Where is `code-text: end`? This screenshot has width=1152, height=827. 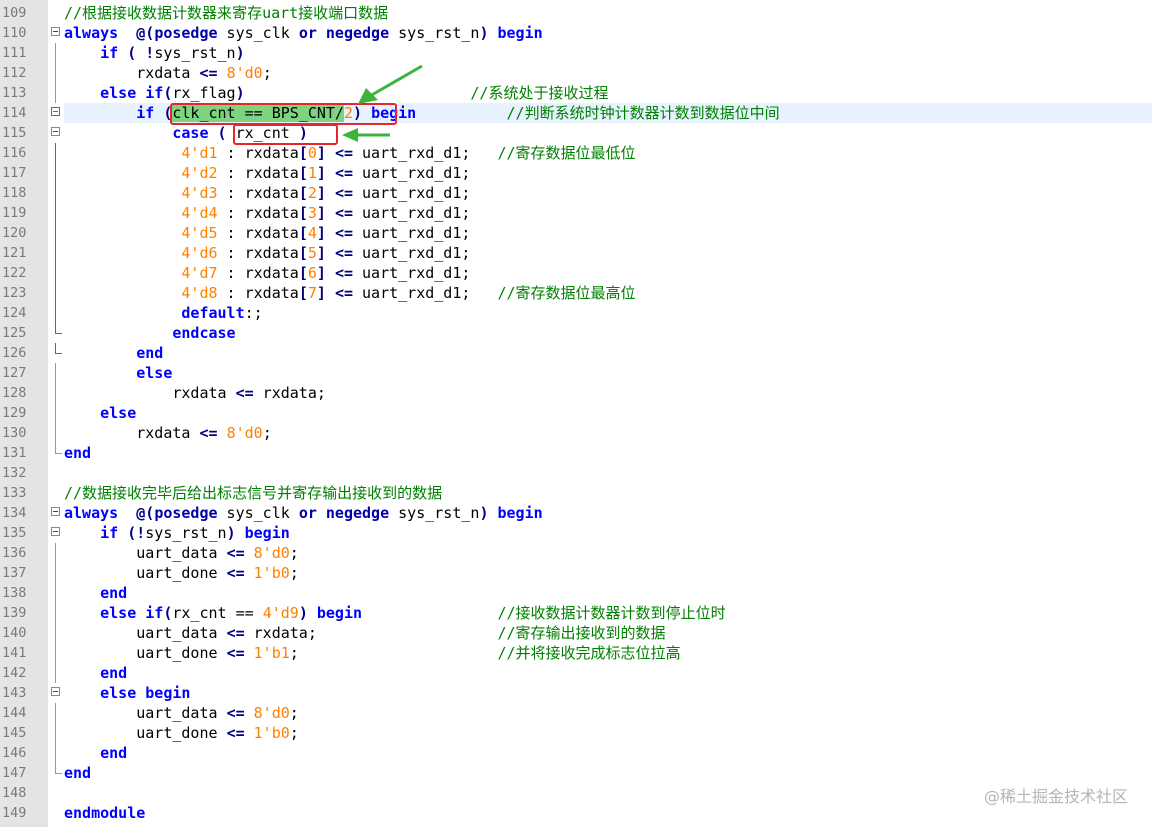
code-text: end is located at coordinates (77, 773).